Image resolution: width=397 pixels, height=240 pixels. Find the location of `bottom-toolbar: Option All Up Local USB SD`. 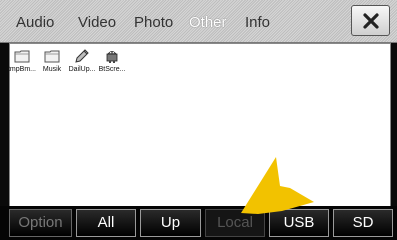

bottom-toolbar: Option All Up Local USB SD is located at coordinates (198, 223).